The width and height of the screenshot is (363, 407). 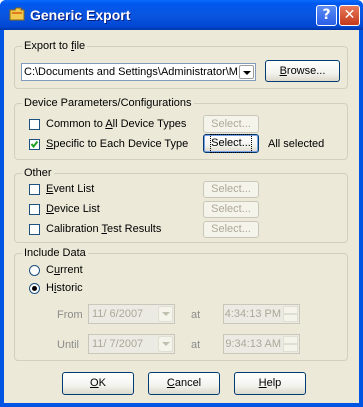 I want to click on until-time-spinner: 9:34:13 AM, so click(x=261, y=344).